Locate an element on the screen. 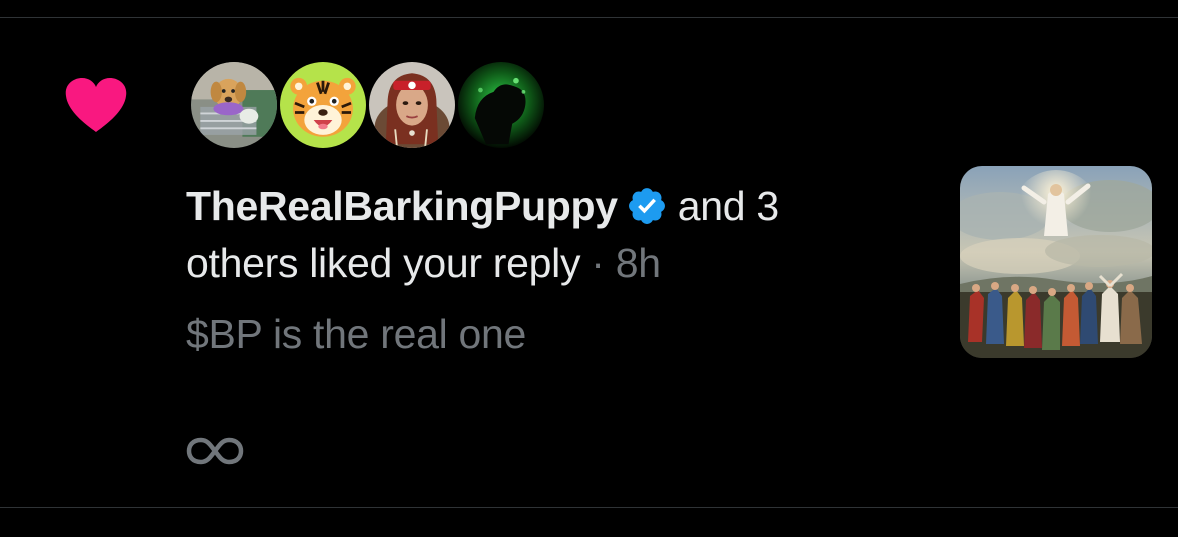 This screenshot has height=537, width=1178. avatar-tiger is located at coordinates (323, 105).